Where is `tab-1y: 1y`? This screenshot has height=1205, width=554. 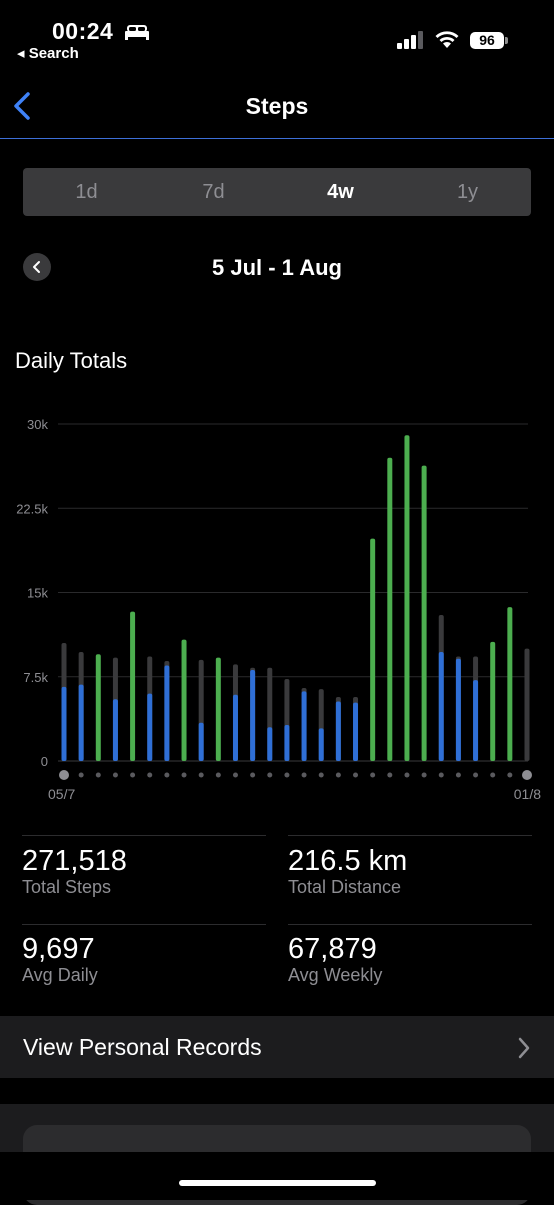 tab-1y: 1y is located at coordinates (467, 192).